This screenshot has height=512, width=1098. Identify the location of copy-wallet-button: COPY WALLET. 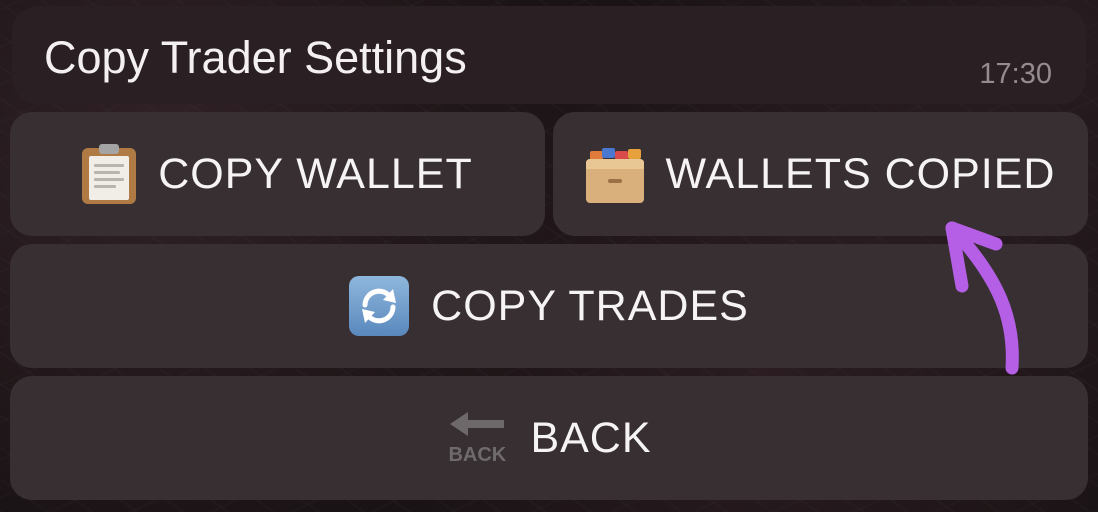
(277, 174).